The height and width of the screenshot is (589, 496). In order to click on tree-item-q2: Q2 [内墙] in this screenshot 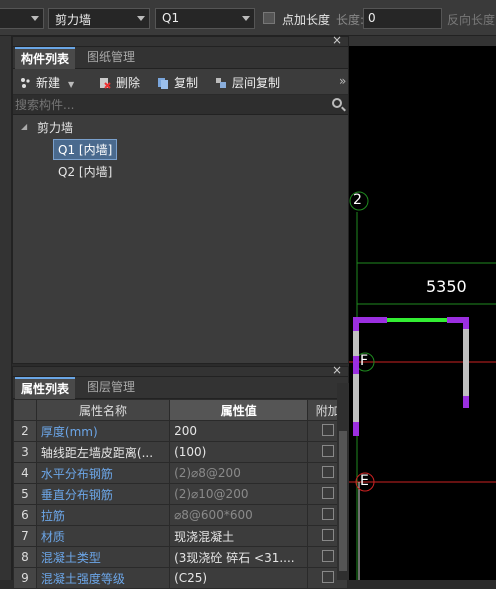, I will do `click(85, 171)`.